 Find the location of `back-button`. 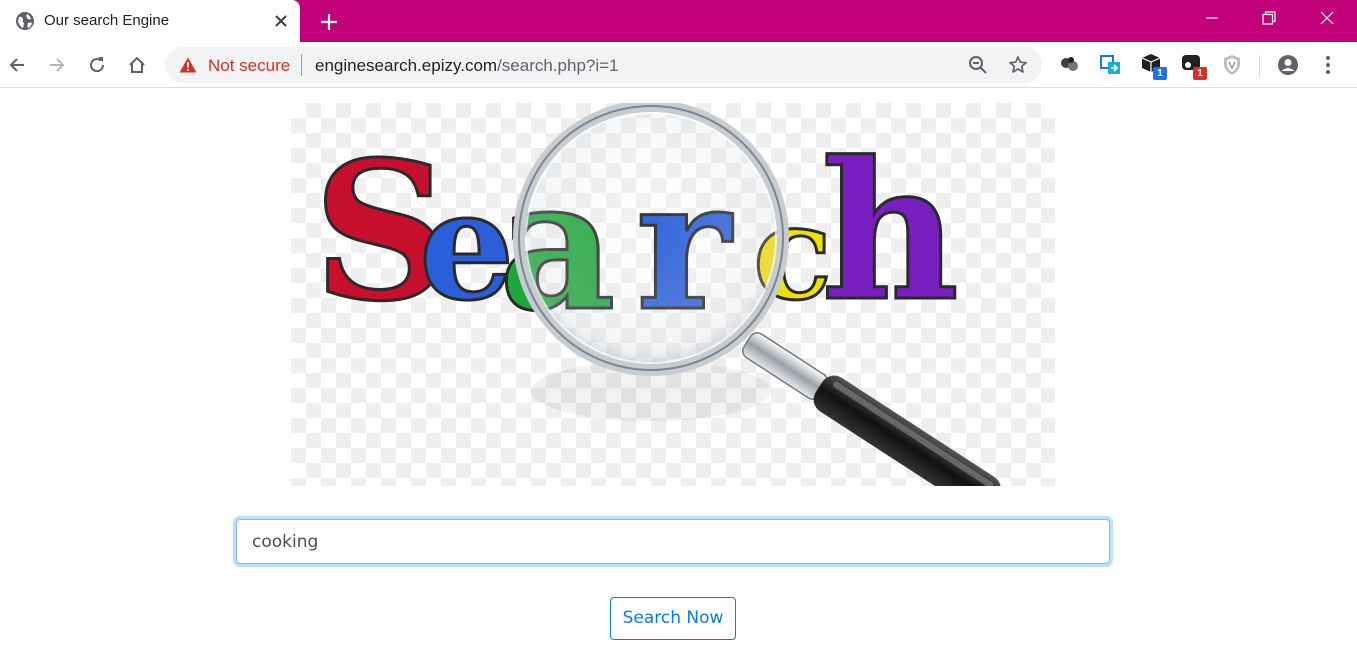

back-button is located at coordinates (17, 65).